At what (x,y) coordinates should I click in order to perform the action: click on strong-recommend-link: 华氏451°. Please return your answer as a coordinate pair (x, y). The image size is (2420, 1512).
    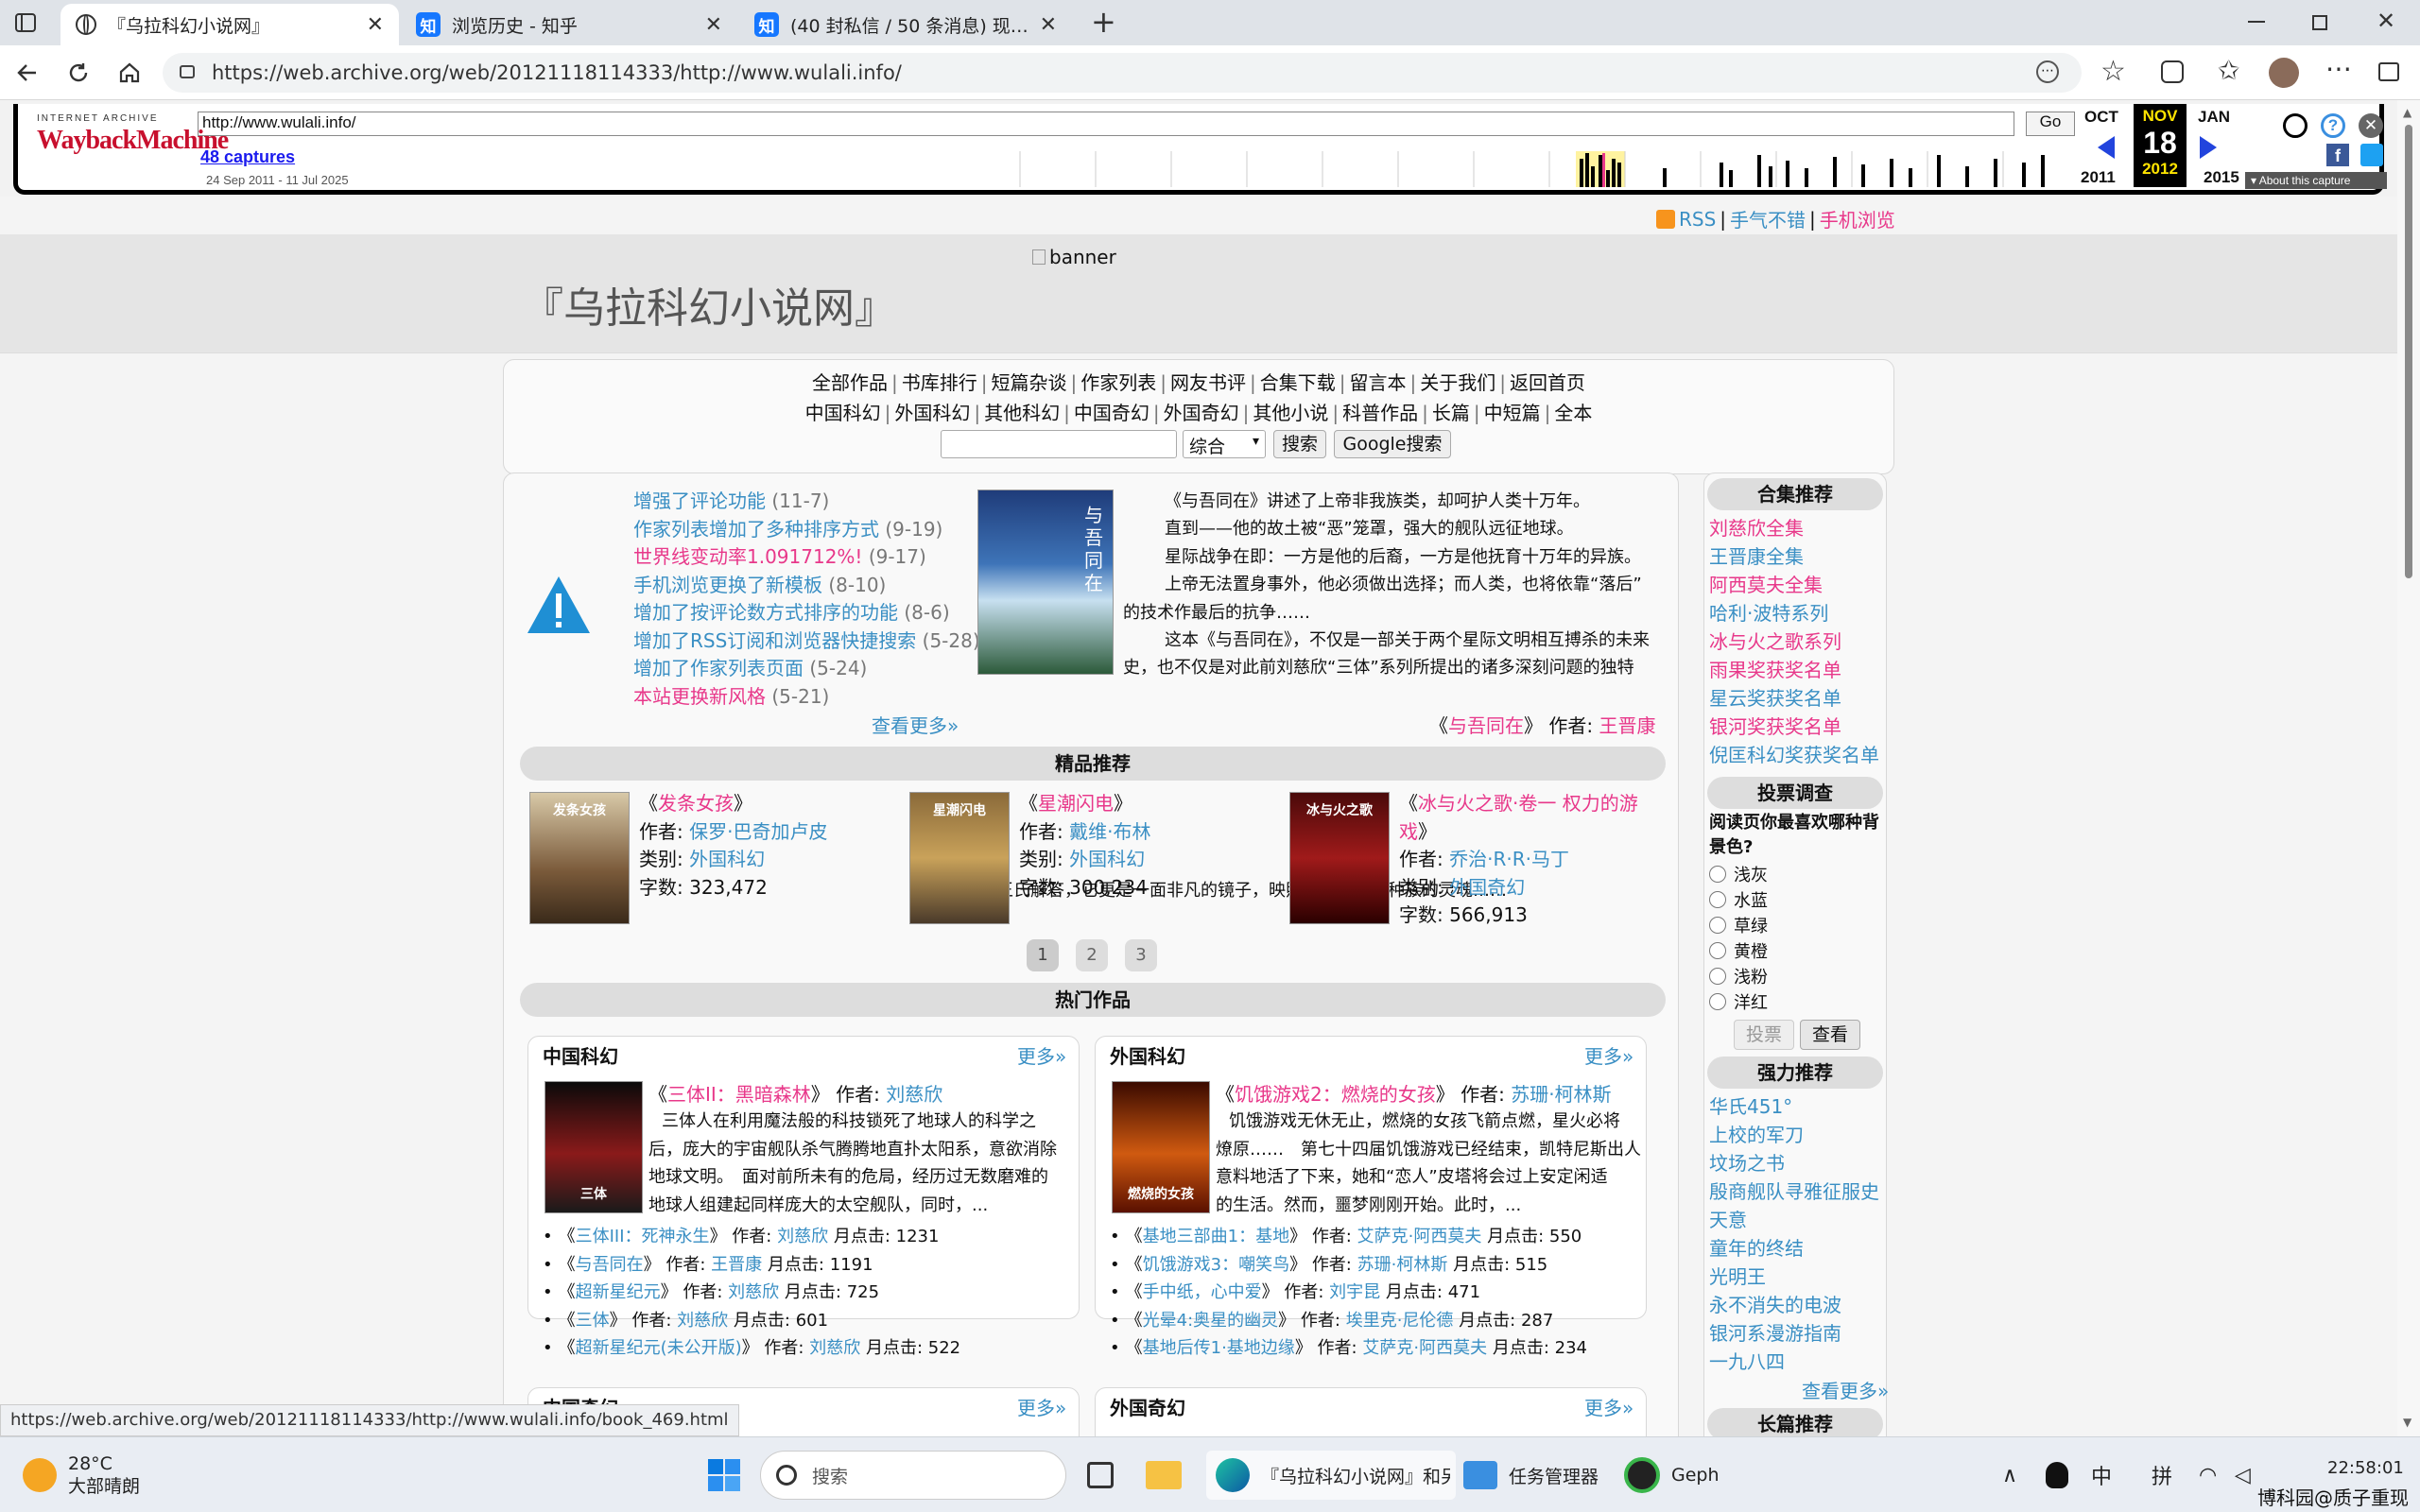
    Looking at the image, I should click on (1794, 1106).